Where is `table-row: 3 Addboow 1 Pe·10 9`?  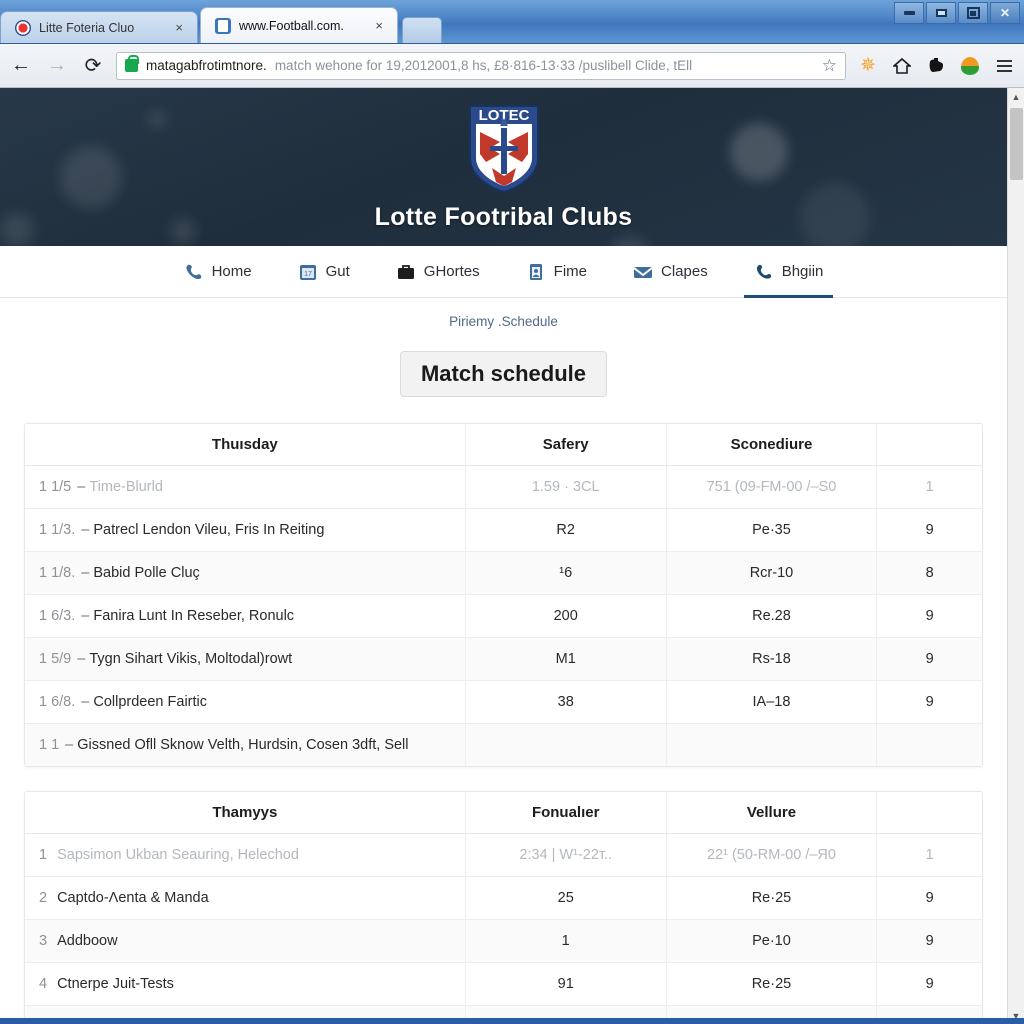
table-row: 3 Addboow 1 Pe·10 9 is located at coordinates (503, 941).